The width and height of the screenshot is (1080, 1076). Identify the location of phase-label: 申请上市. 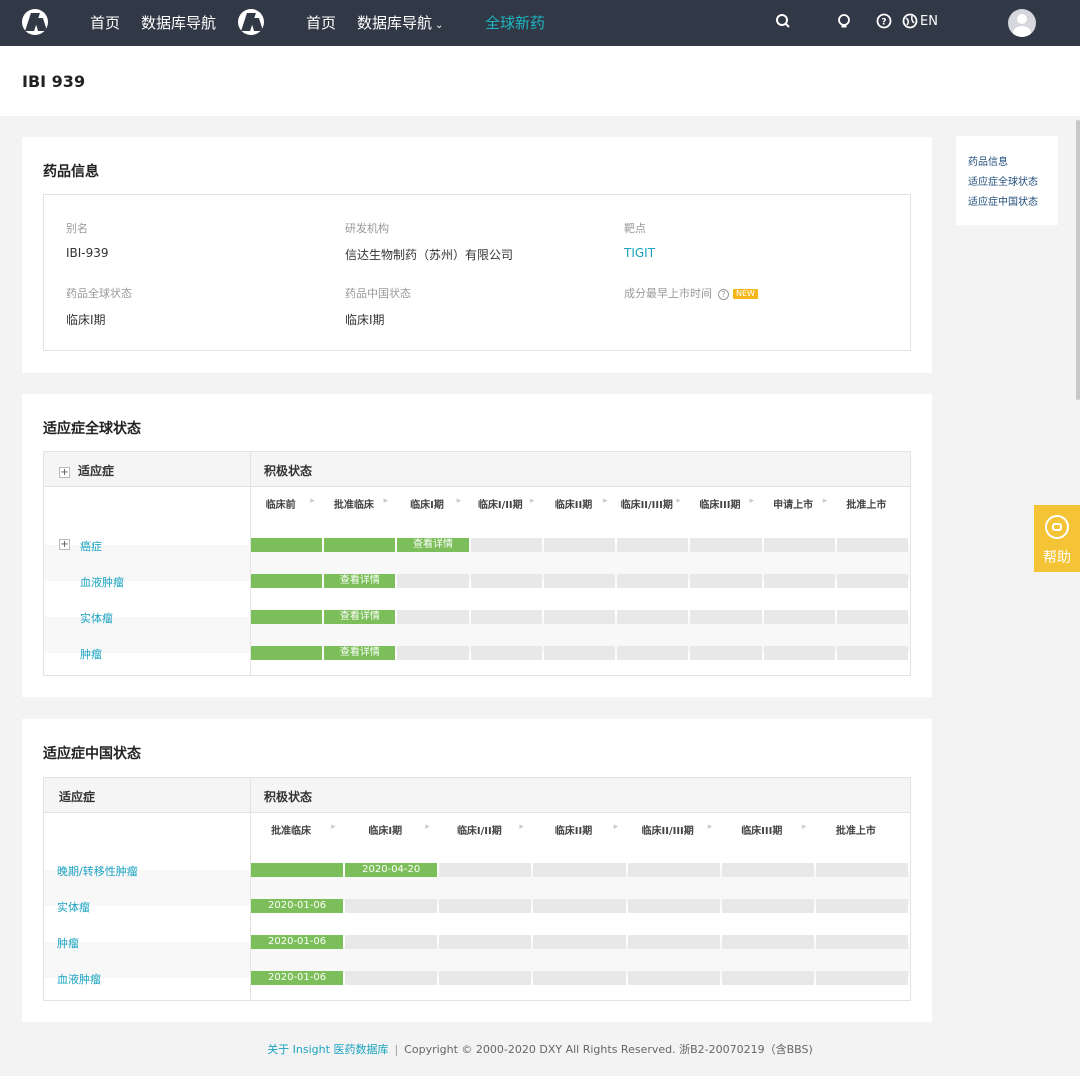
(793, 505).